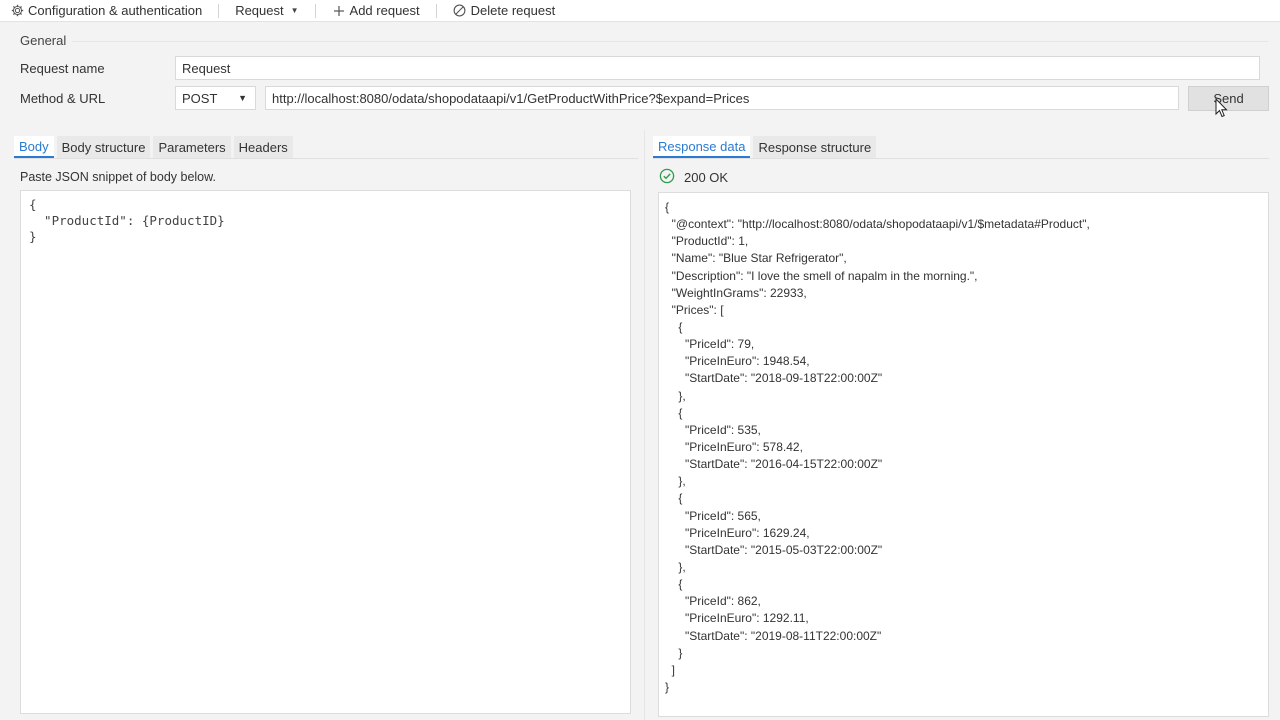 This screenshot has width=1280, height=720. What do you see at coordinates (103, 147) in the screenshot?
I see `tab-body-structure: Body structure` at bounding box center [103, 147].